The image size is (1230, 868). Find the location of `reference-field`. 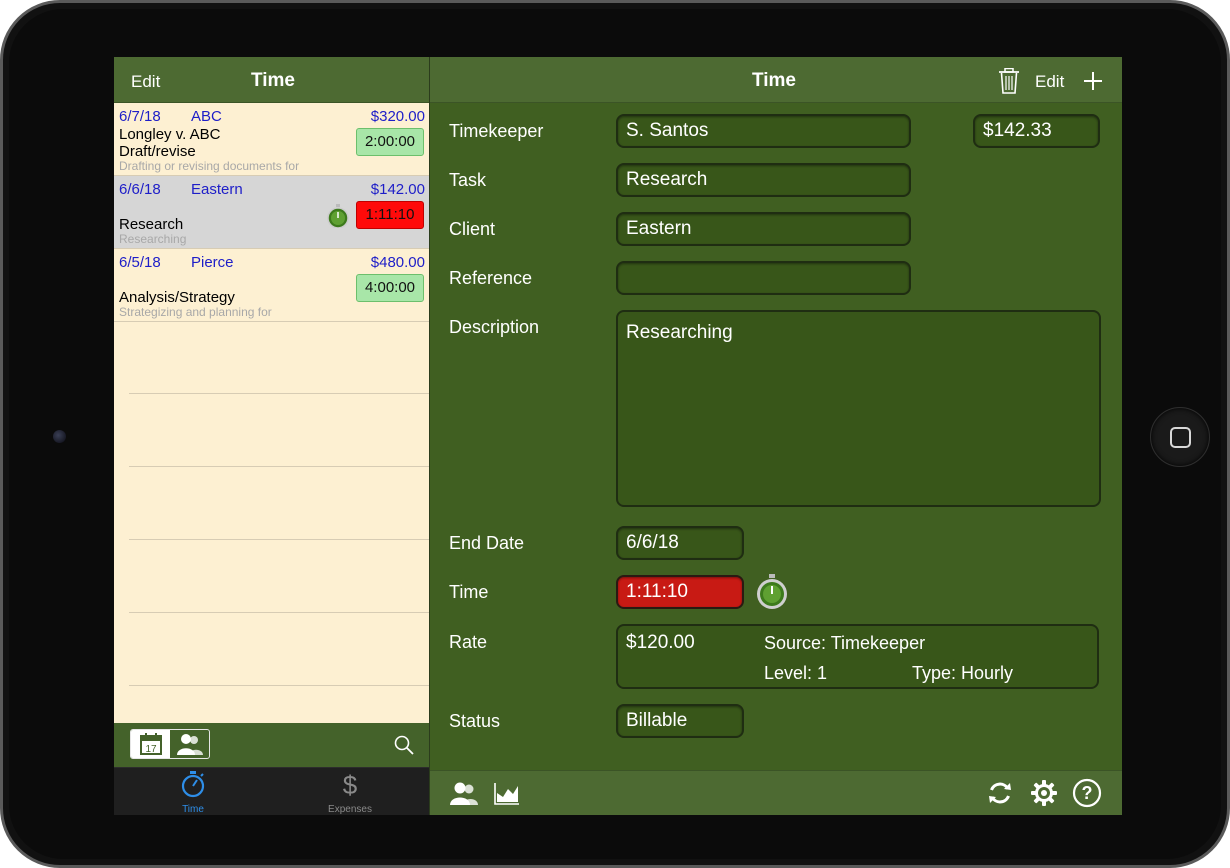

reference-field is located at coordinates (763, 278).